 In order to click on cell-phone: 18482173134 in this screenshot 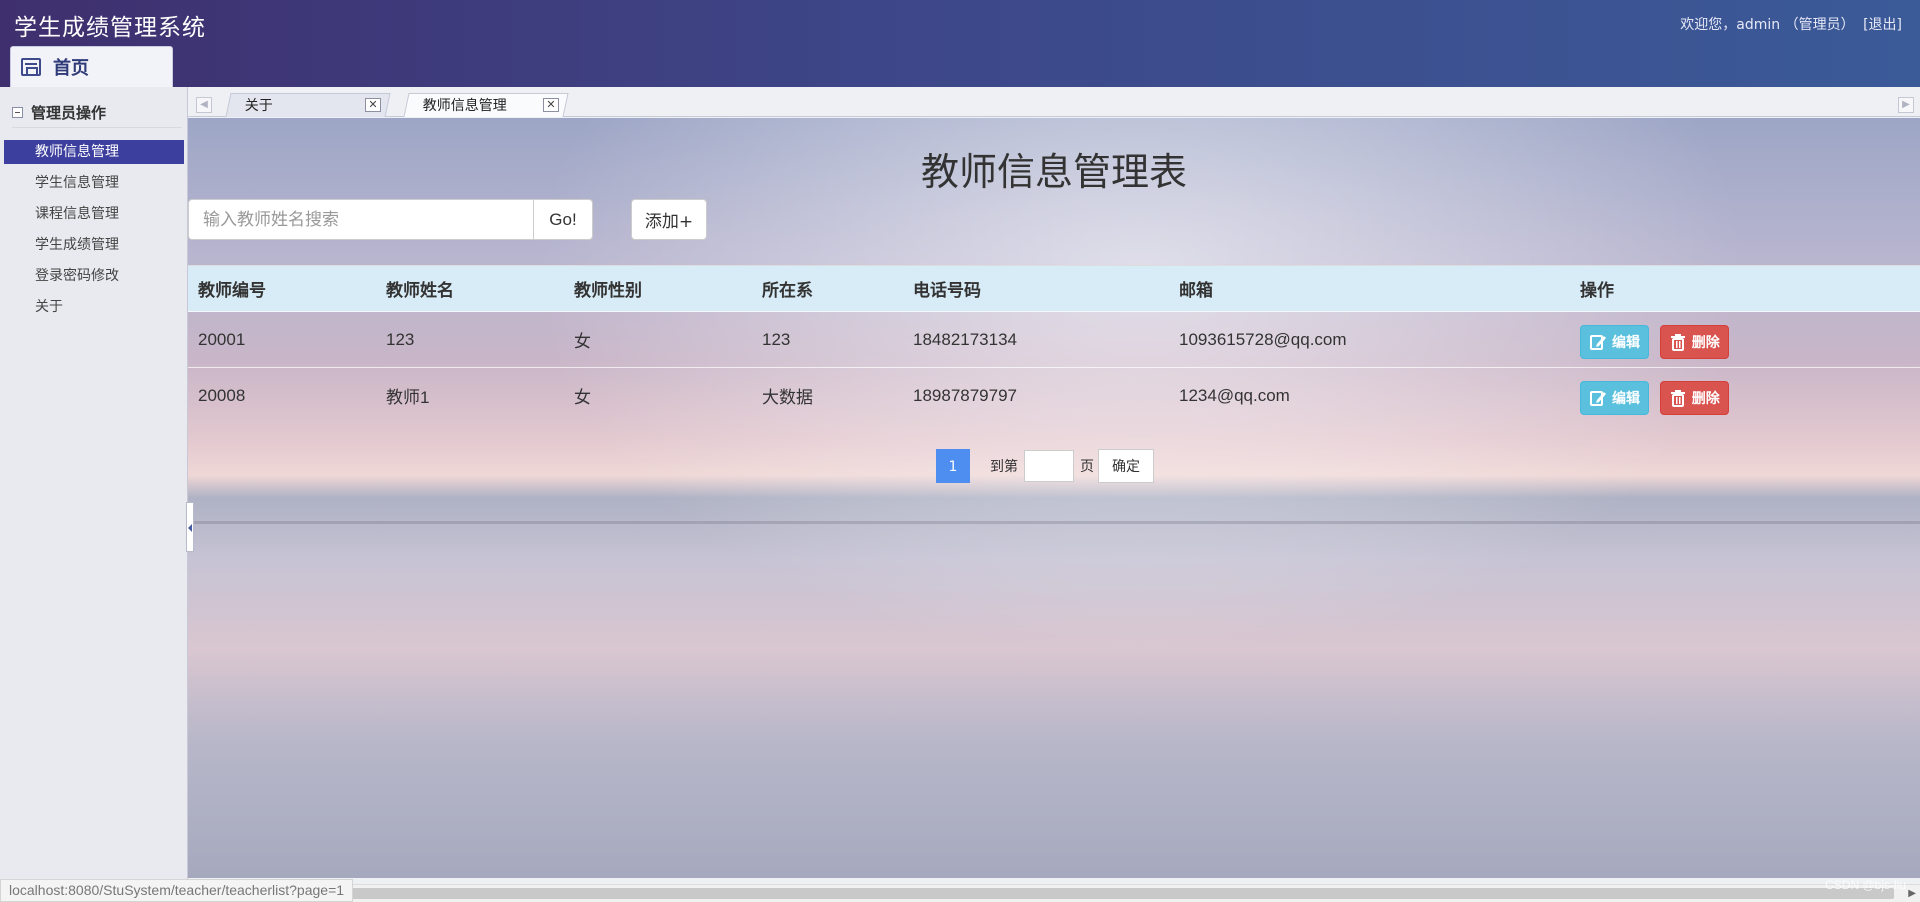, I will do `click(1036, 339)`.